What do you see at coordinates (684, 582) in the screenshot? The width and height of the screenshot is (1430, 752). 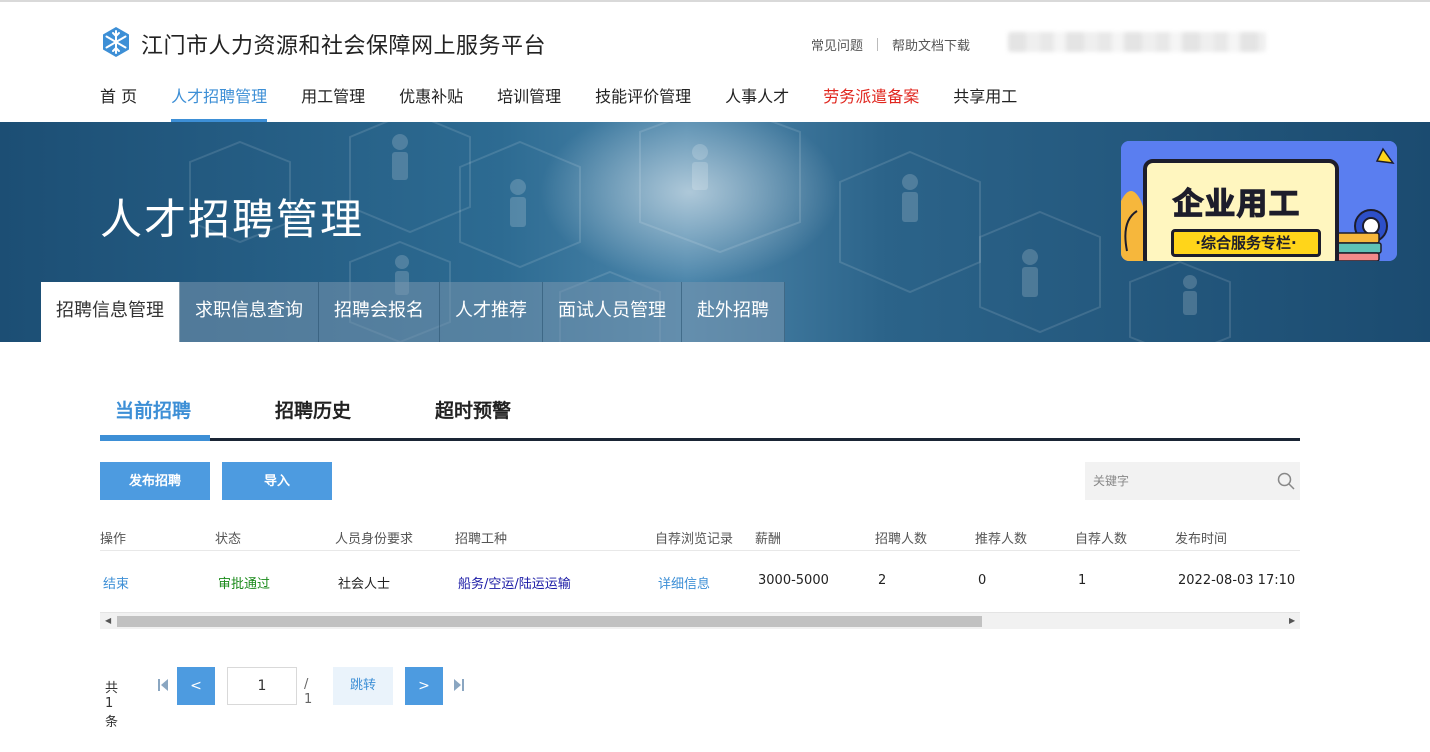 I see `detail-info-link: 详细信息` at bounding box center [684, 582].